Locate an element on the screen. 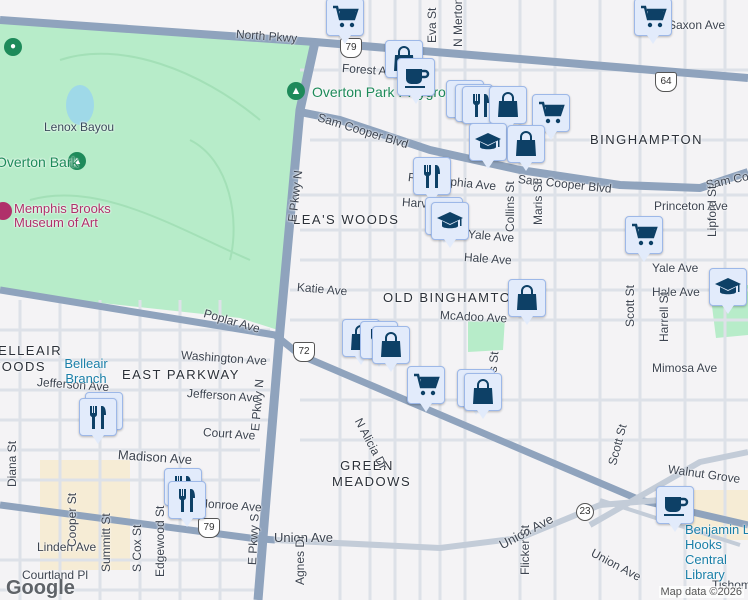  street-label: Cooper St is located at coordinates (72, 519).